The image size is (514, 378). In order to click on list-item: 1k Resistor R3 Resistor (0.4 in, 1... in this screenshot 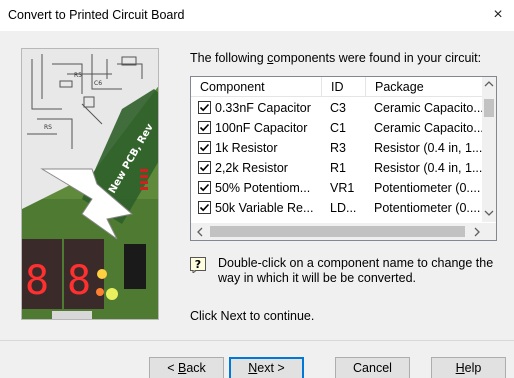, I will do `click(337, 148)`.